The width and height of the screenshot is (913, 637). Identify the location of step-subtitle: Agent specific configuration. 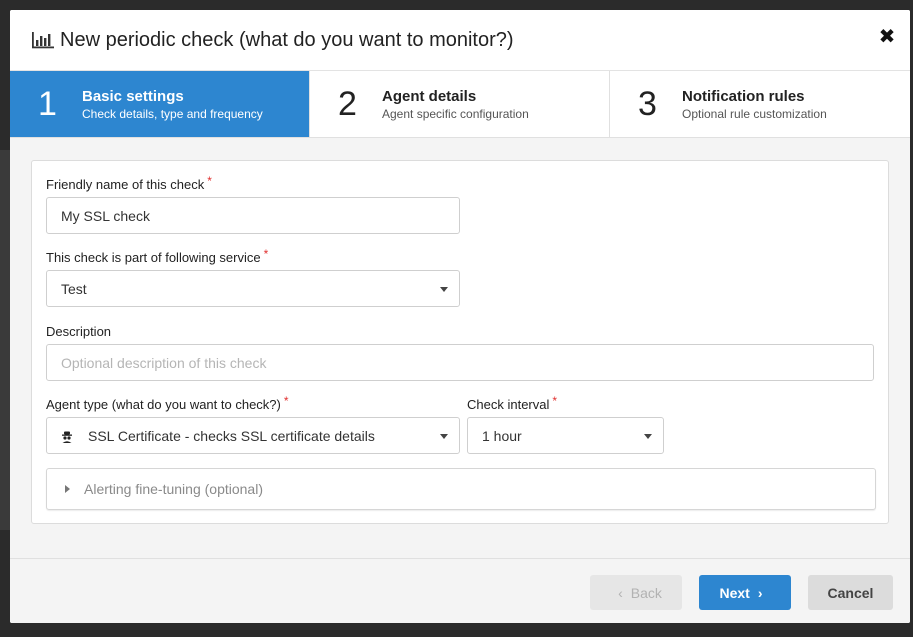
(455, 113).